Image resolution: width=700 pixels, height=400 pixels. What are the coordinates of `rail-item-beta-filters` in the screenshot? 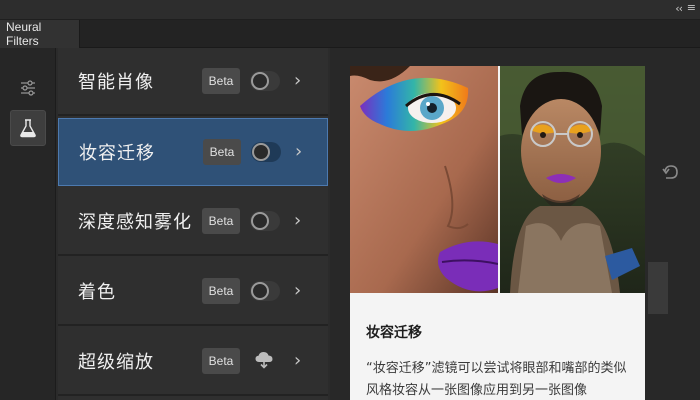 It's located at (28, 128).